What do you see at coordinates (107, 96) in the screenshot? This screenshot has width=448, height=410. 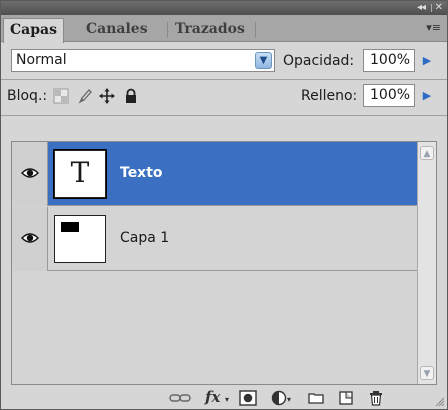 I see `lock-position-icon` at bounding box center [107, 96].